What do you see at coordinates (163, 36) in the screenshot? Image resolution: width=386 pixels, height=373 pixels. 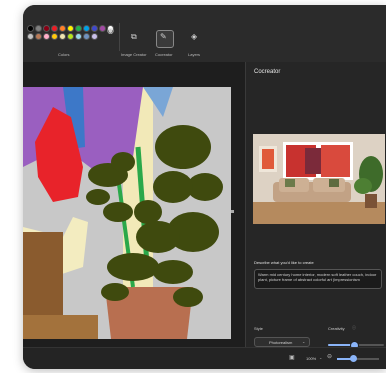 I see `cocreator-icon: ✎` at bounding box center [163, 36].